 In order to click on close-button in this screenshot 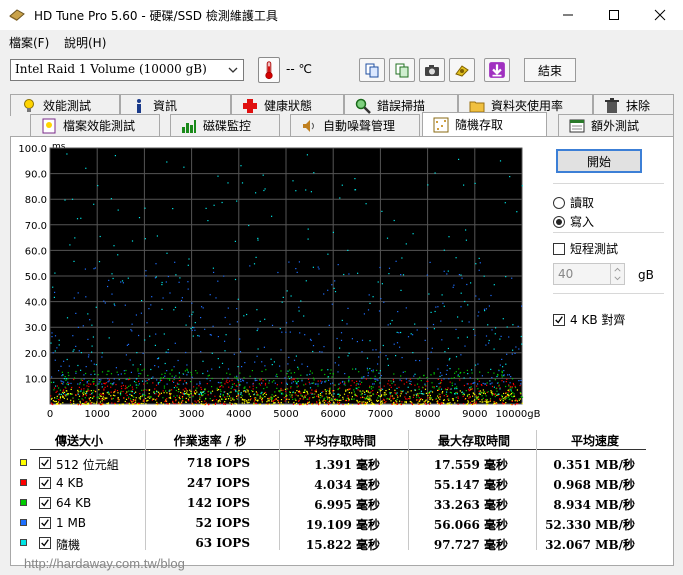, I will do `click(660, 15)`.